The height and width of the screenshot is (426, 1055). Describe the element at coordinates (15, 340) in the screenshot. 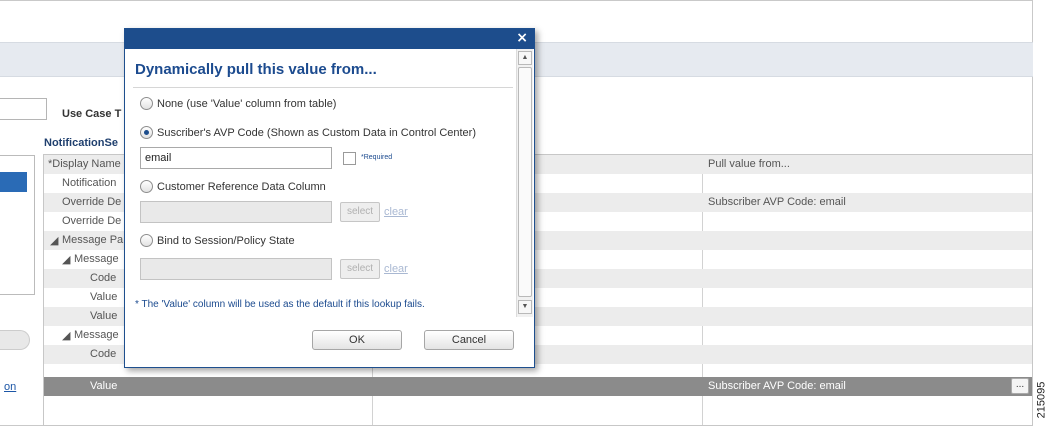

I see `left-pill-button` at that location.